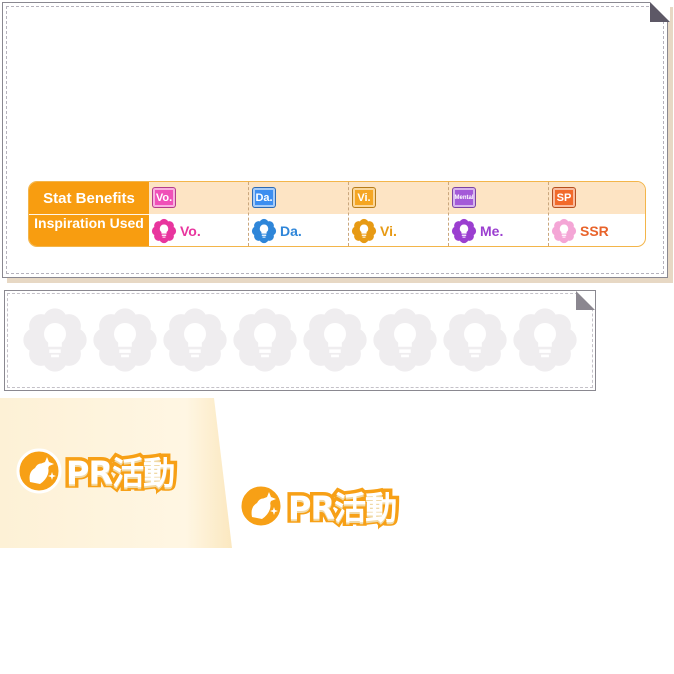 The width and height of the screenshot is (674, 674). What do you see at coordinates (164, 197) in the screenshot?
I see `stat-badge: Vo.` at bounding box center [164, 197].